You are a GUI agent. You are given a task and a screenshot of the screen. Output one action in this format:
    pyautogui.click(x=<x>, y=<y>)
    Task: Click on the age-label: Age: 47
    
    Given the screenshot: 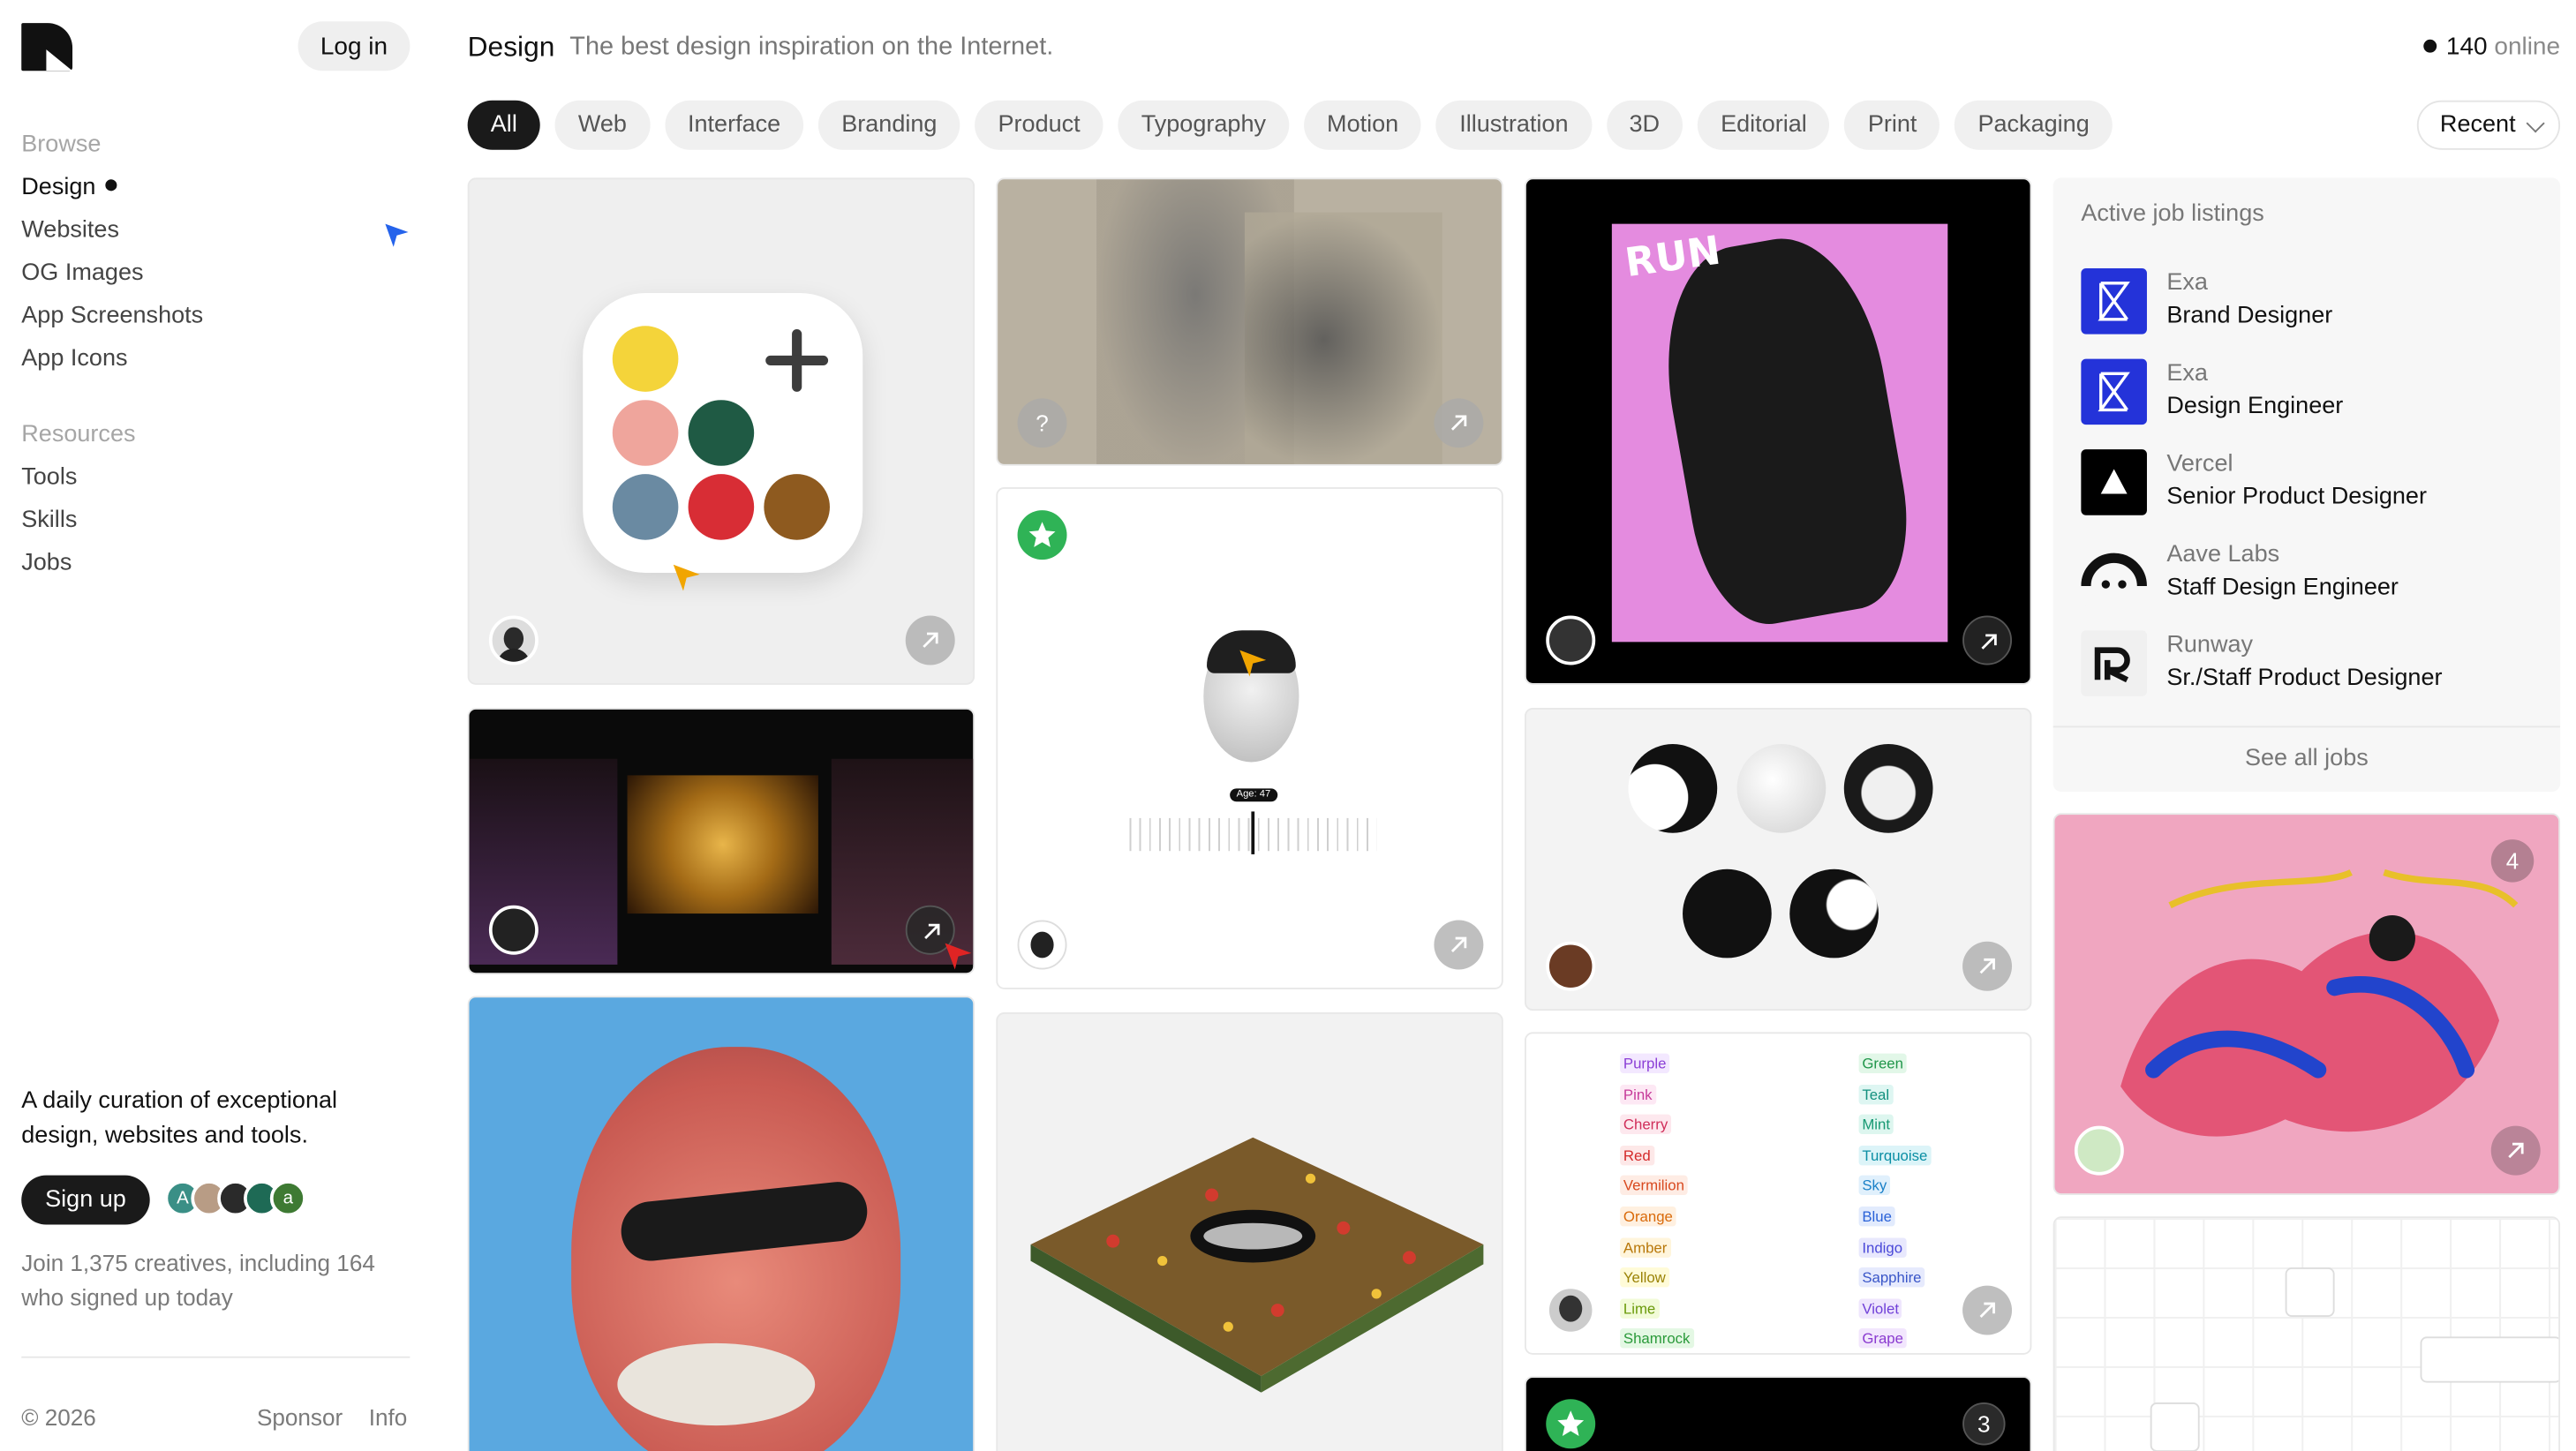 What is the action you would take?
    pyautogui.click(x=1253, y=795)
    